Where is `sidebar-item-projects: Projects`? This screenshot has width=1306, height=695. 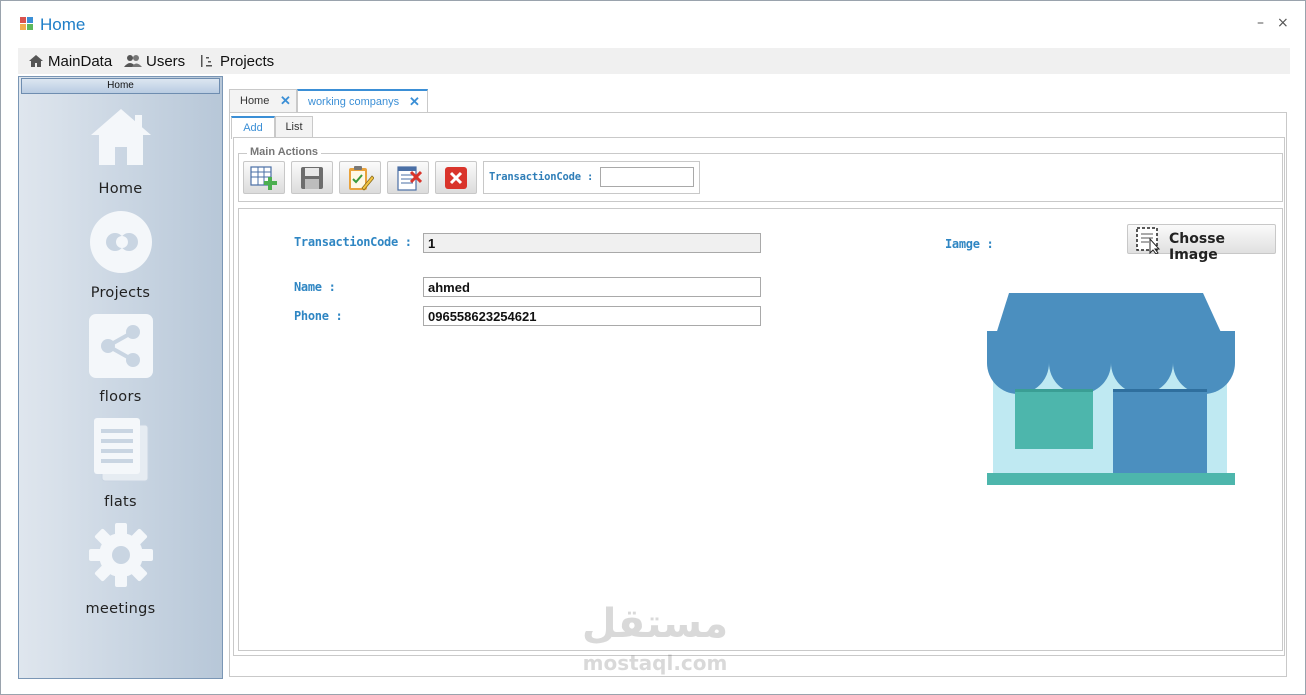
sidebar-item-projects: Projects is located at coordinates (120, 257).